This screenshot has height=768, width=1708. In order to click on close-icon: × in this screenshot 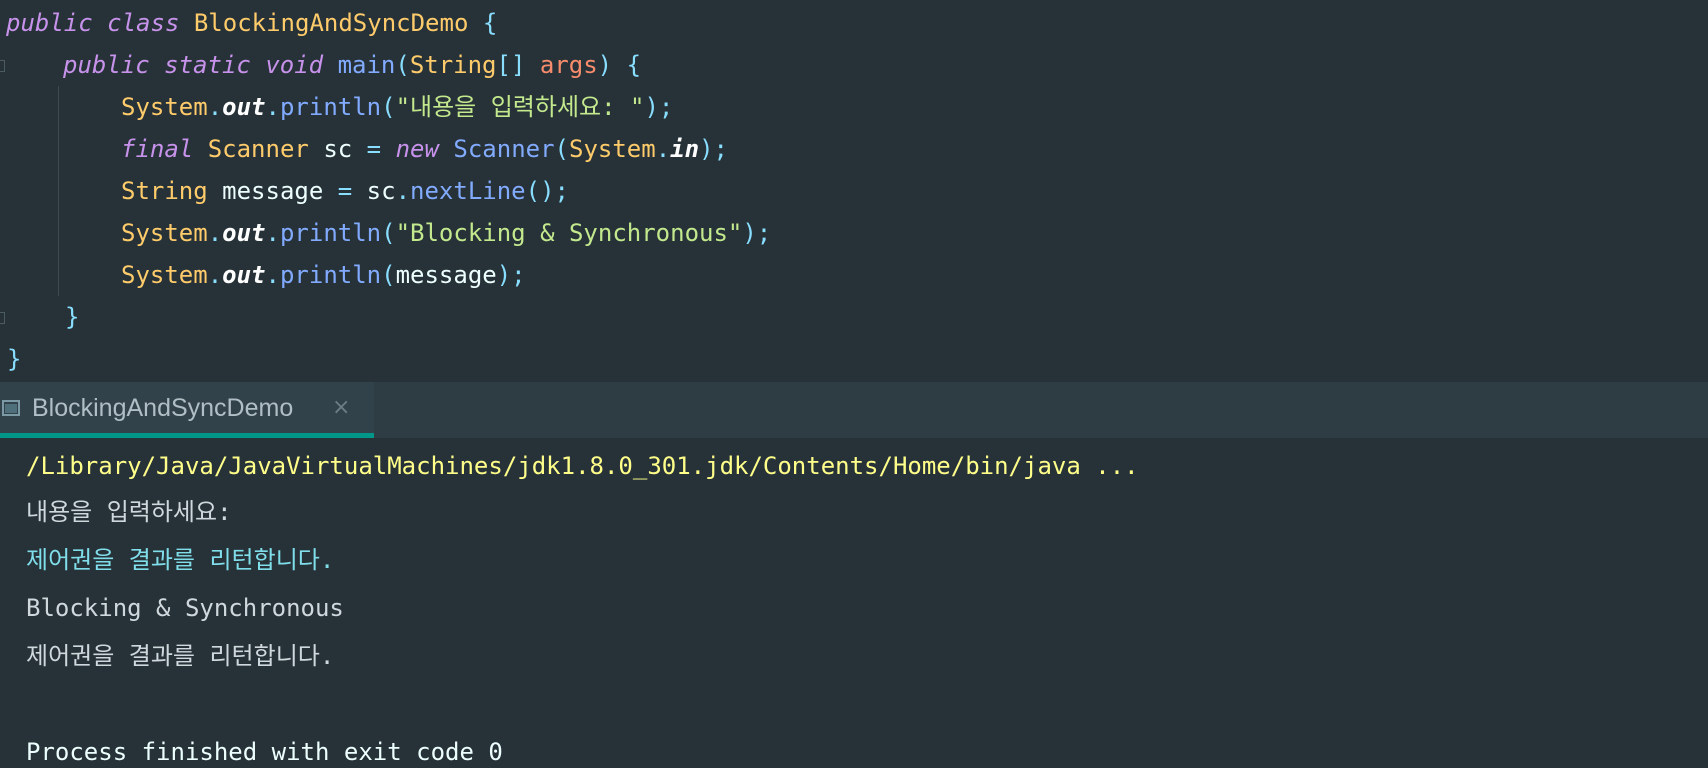, I will do `click(341, 408)`.